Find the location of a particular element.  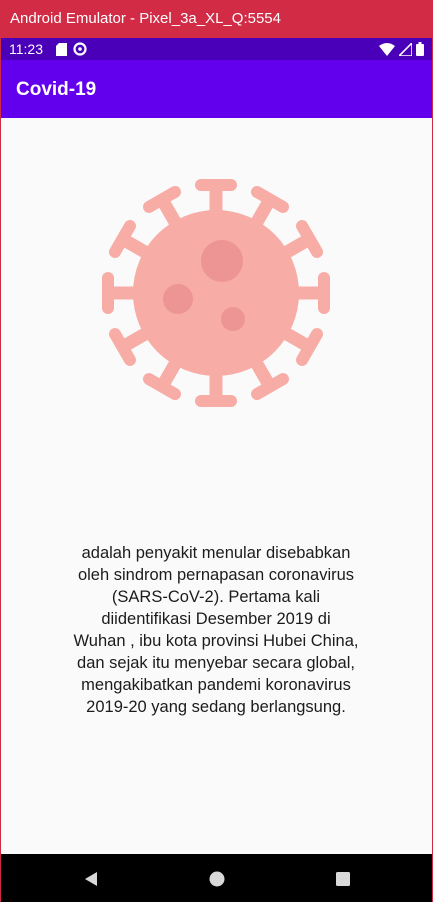

wifi-icon is located at coordinates (387, 49).